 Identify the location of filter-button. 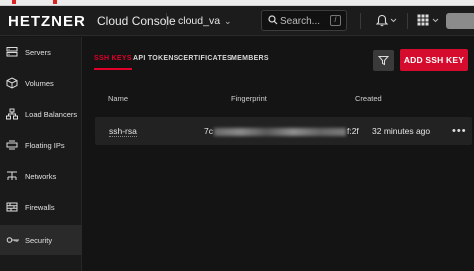
(383, 60).